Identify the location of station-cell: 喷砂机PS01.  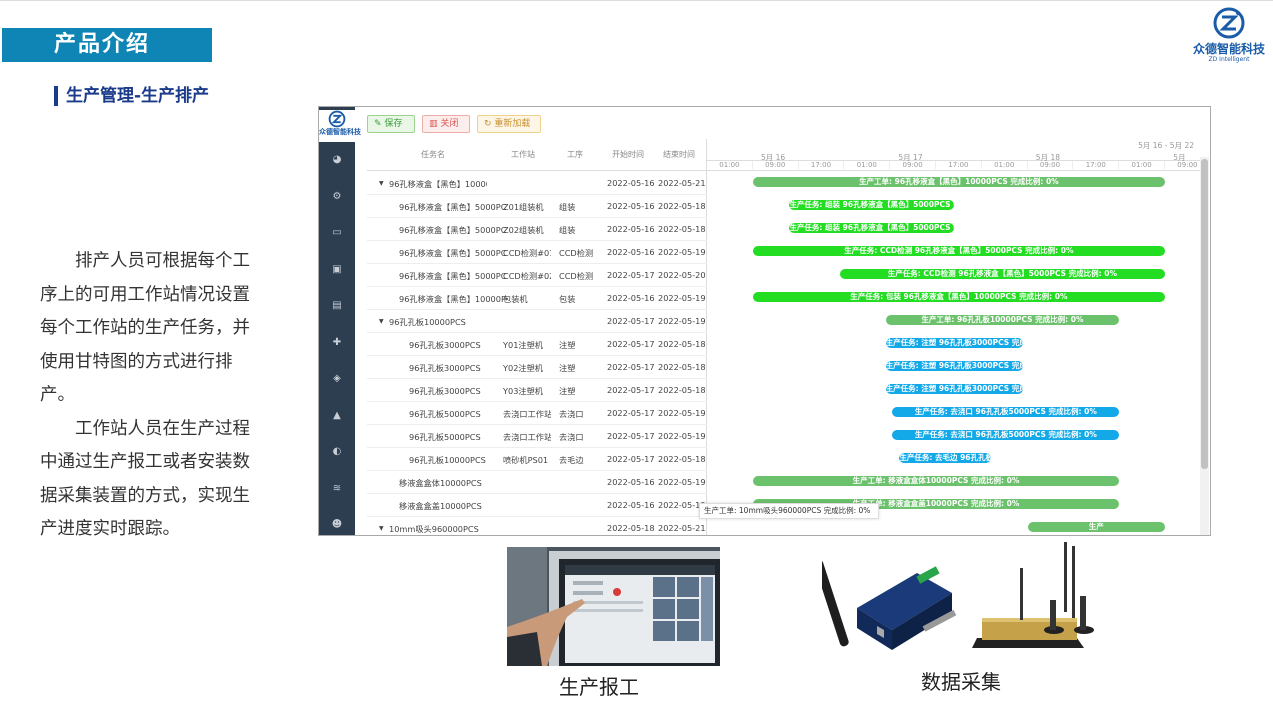
(526, 460).